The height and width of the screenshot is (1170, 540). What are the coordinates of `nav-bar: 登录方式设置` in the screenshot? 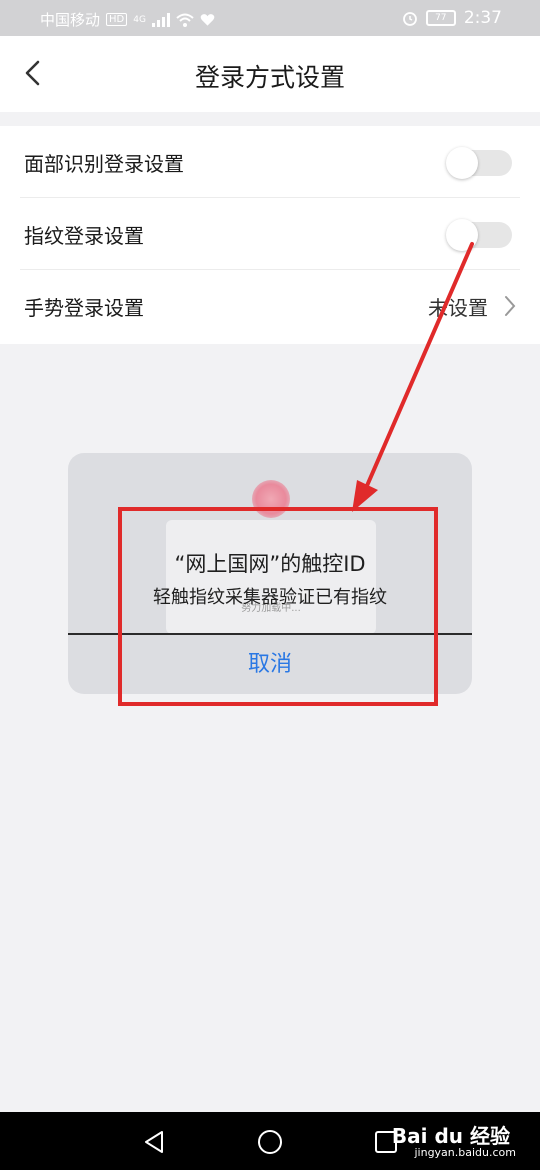 It's located at (270, 74).